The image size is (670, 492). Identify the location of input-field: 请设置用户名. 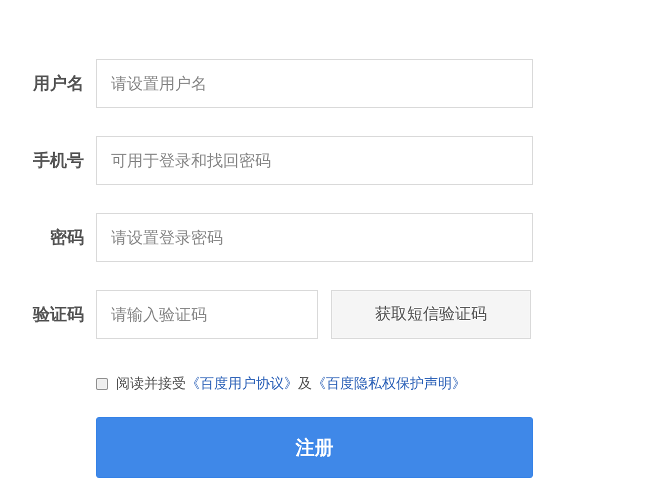
(314, 83).